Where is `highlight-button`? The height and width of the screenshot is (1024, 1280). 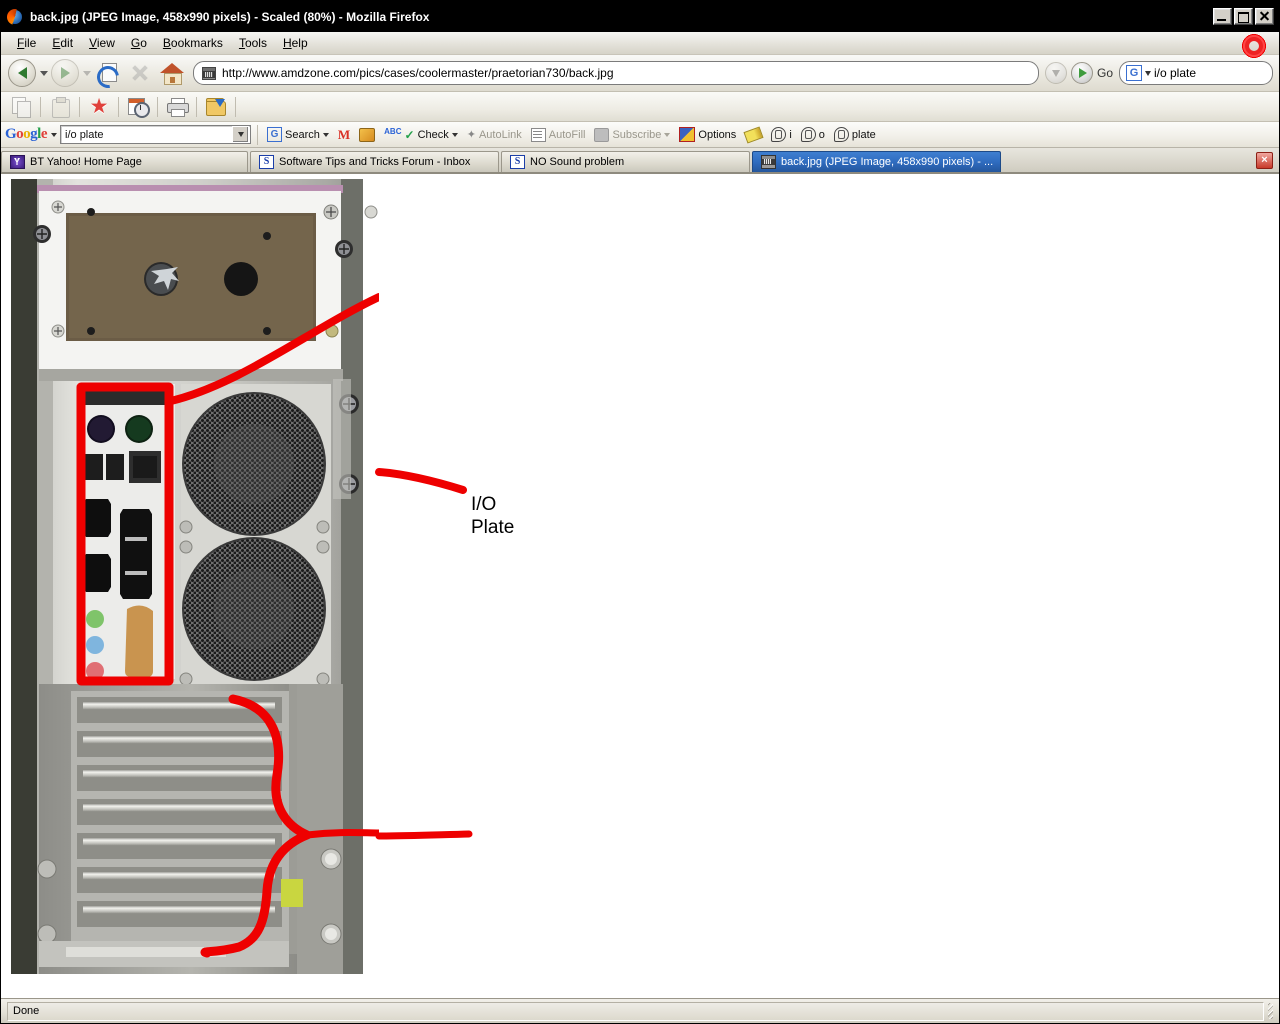
highlight-button is located at coordinates (753, 134).